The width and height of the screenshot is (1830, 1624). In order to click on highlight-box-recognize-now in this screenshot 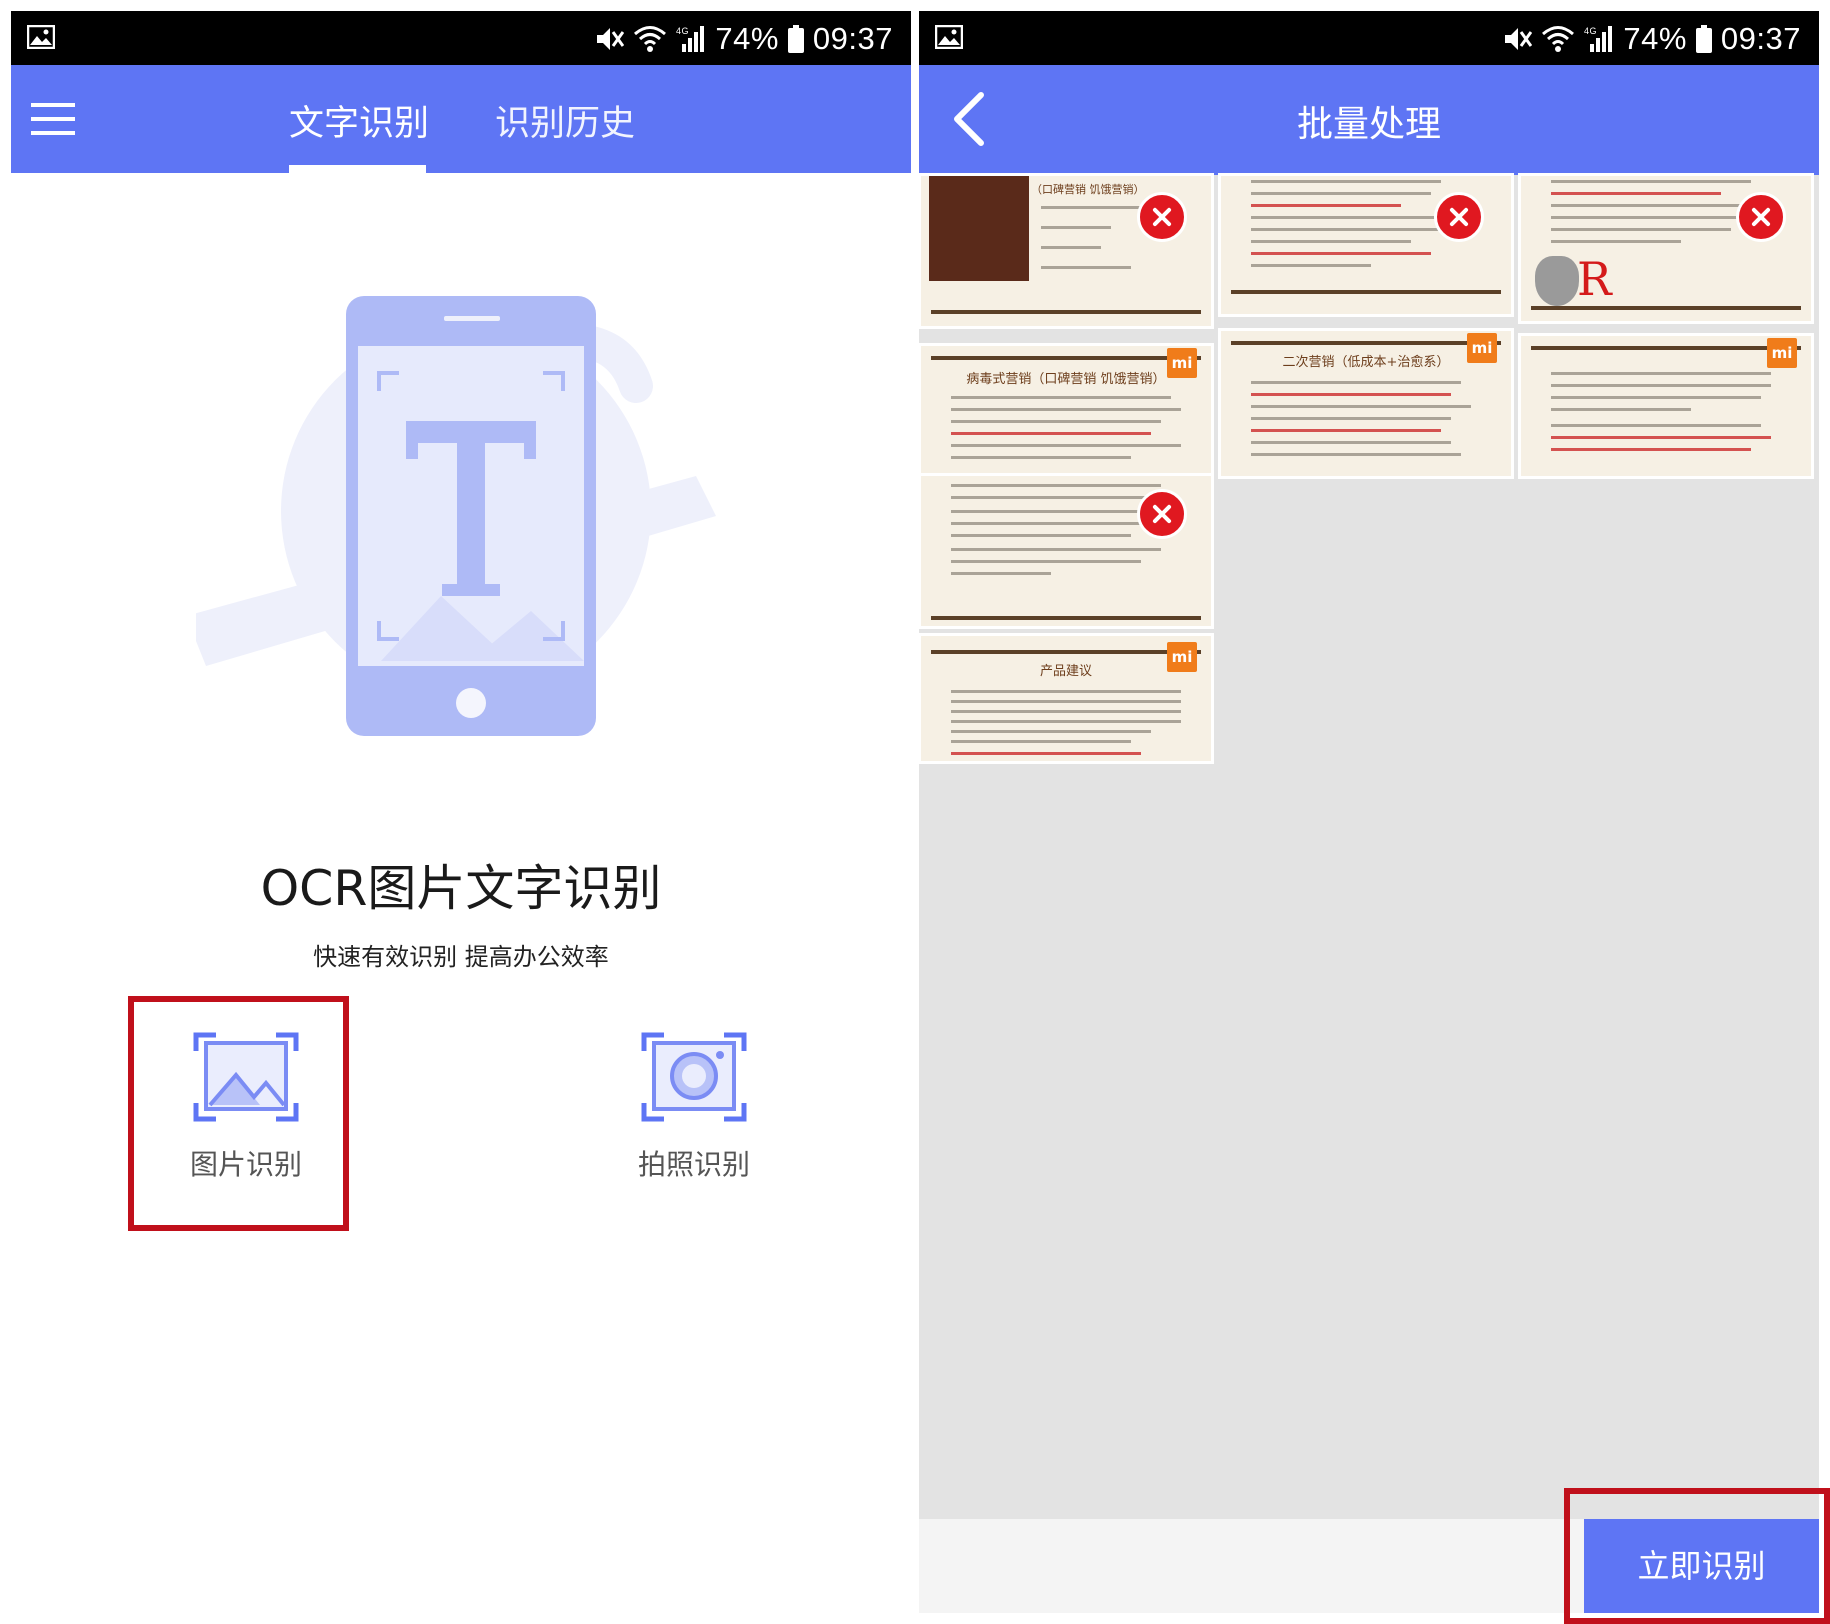, I will do `click(1697, 1556)`.